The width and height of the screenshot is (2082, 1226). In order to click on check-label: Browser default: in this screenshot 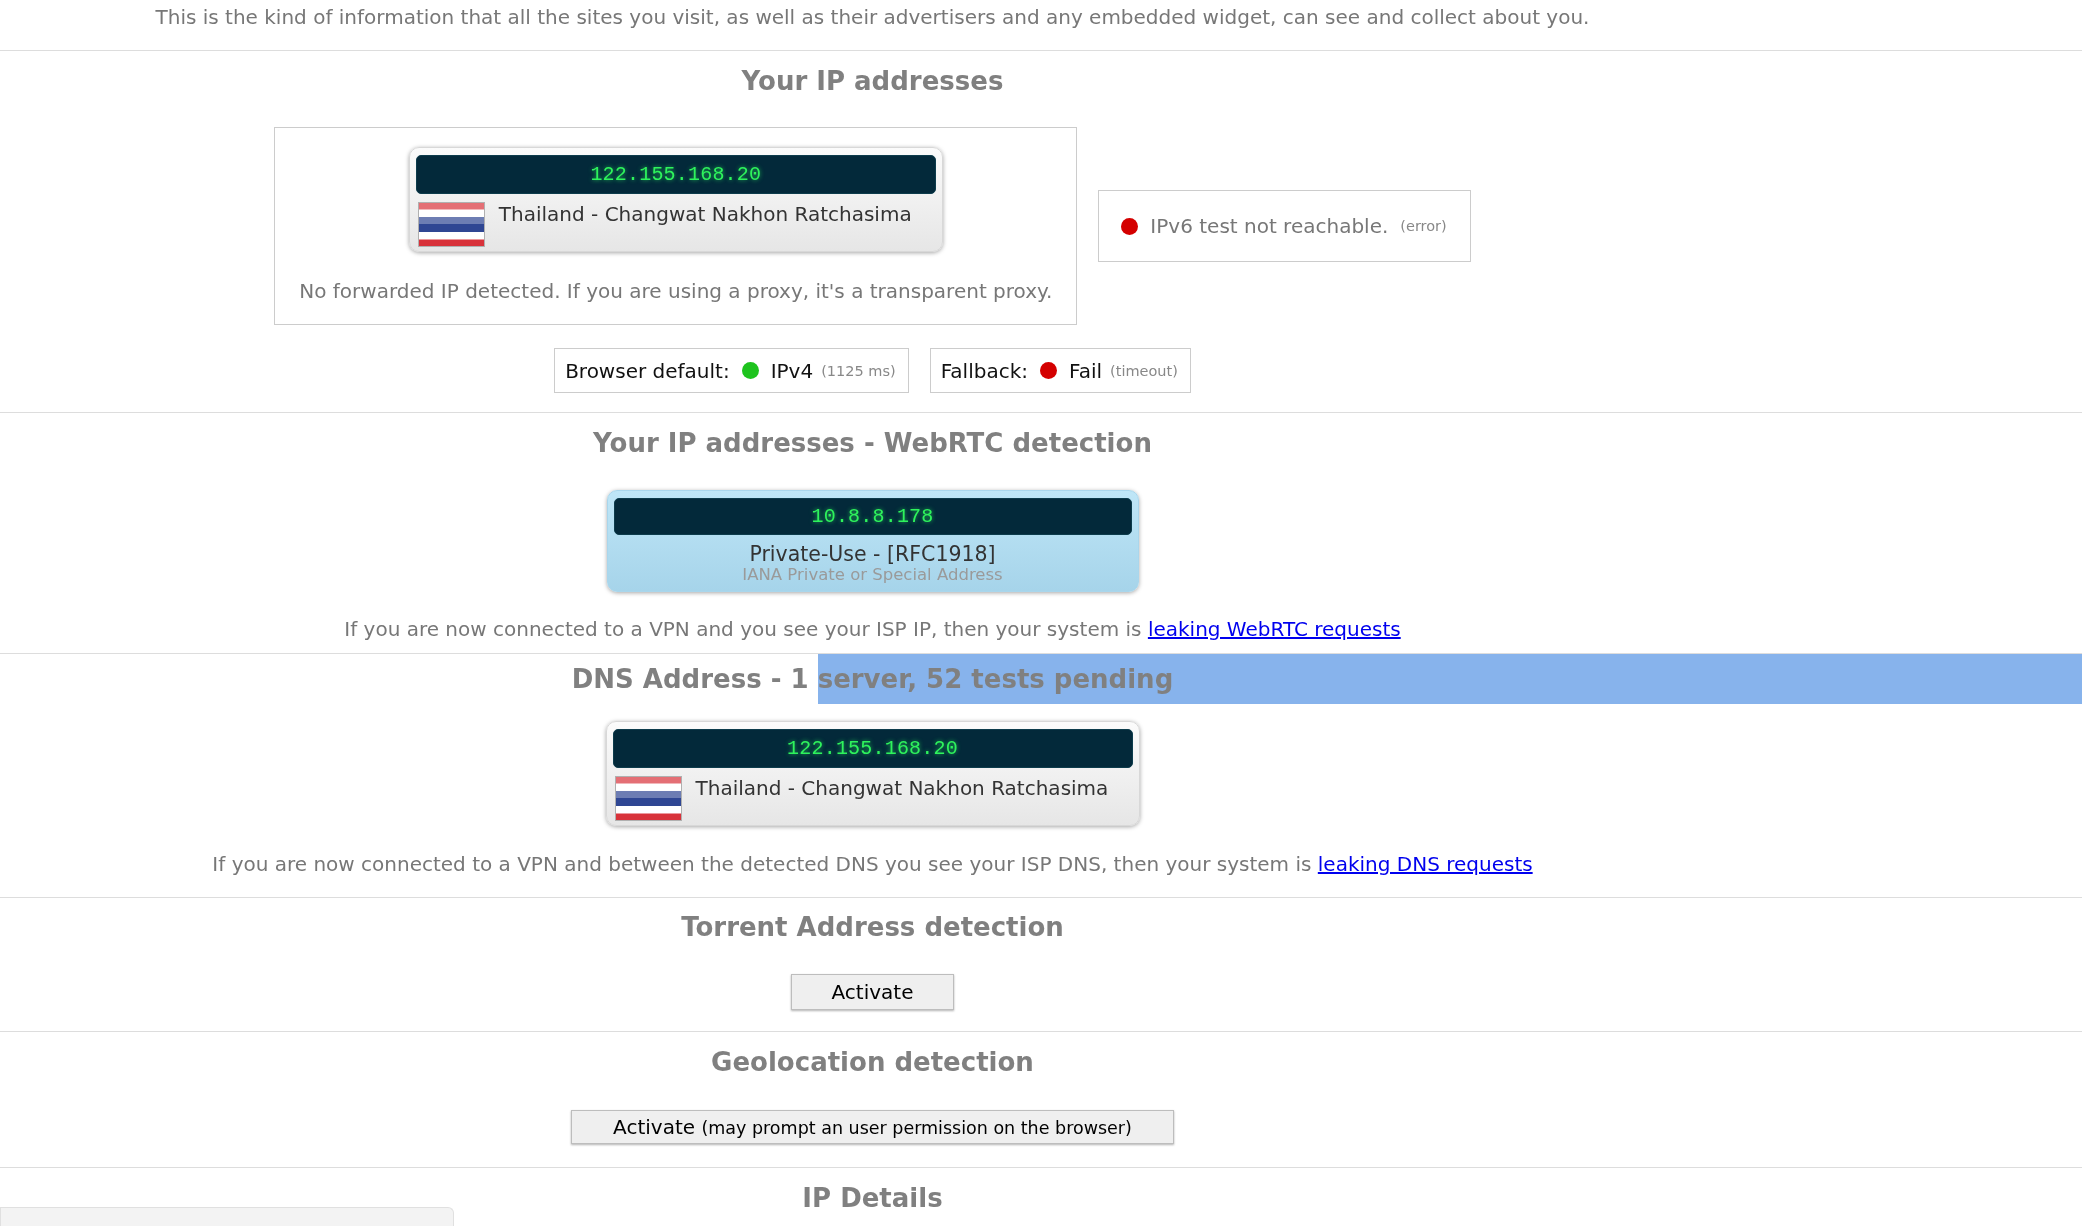, I will do `click(647, 370)`.